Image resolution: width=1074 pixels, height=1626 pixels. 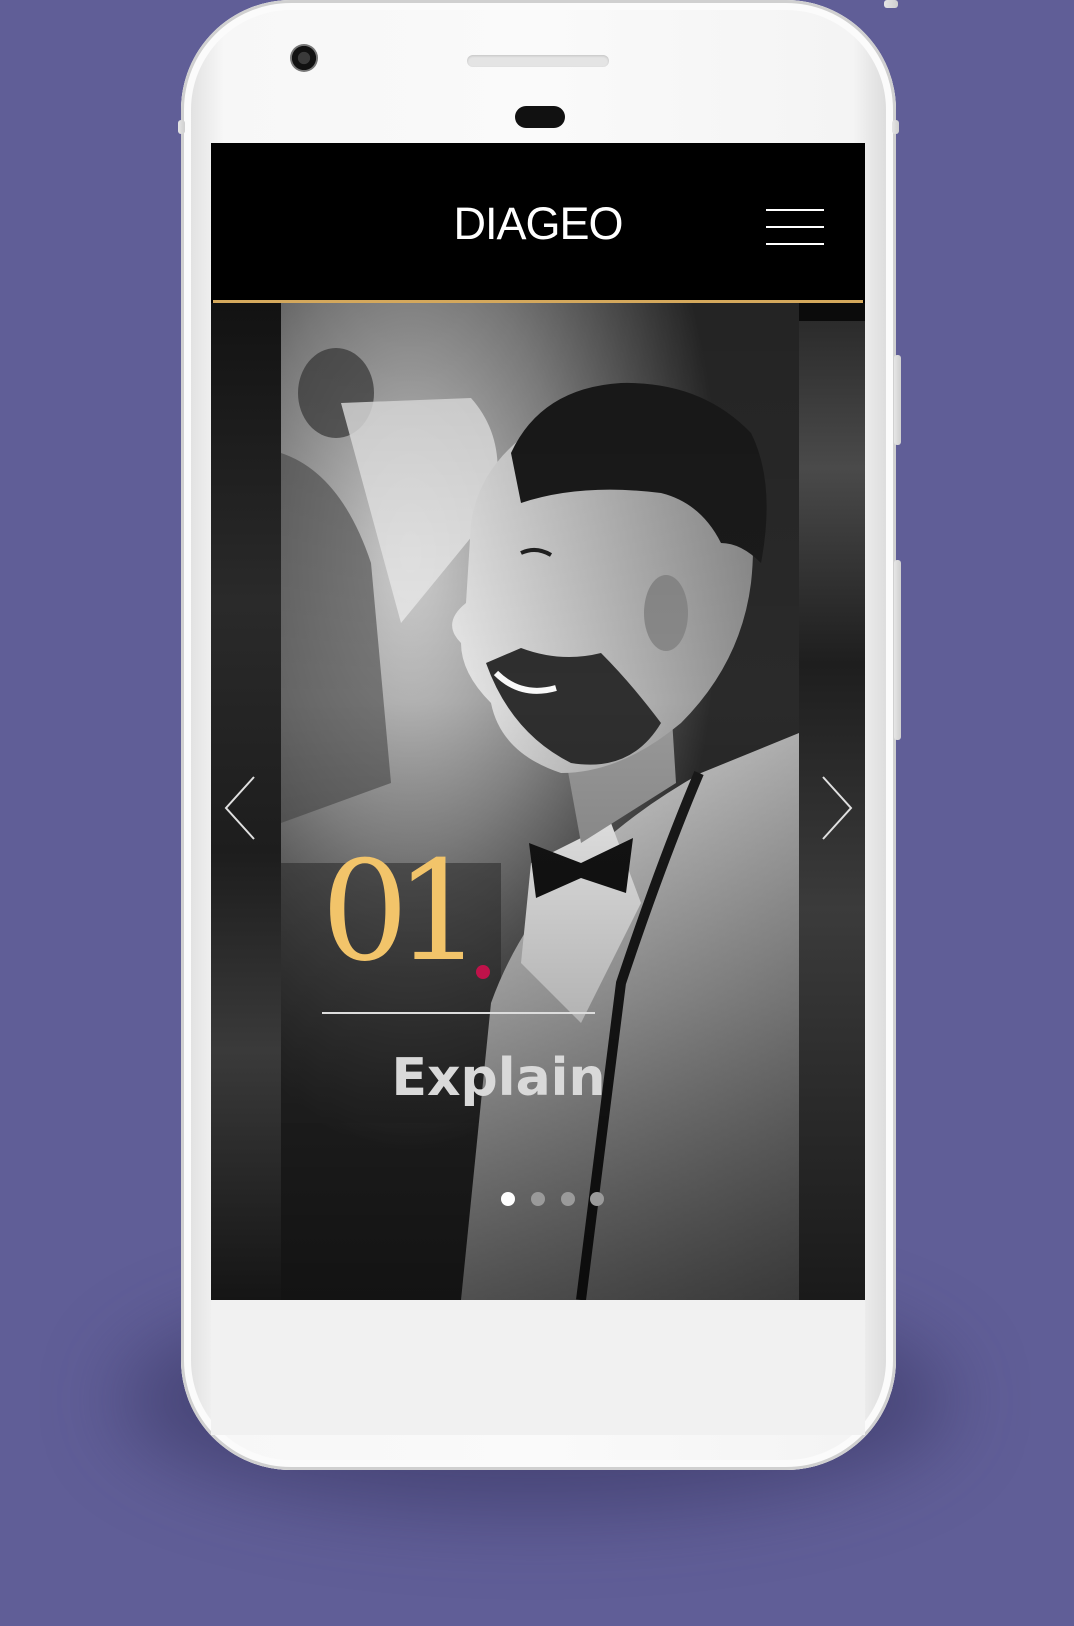 I want to click on phone-bottom-bezel, so click(x=538, y=1367).